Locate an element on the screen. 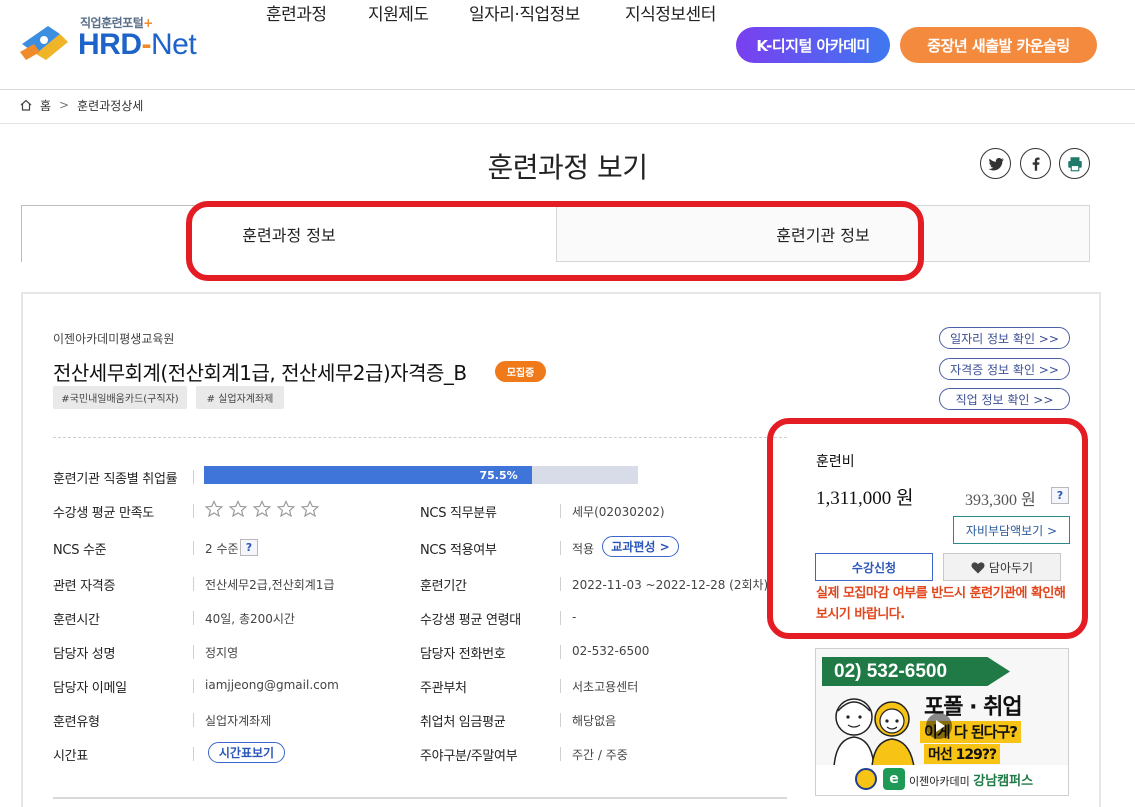  ncs-level-value: 2 수준 is located at coordinates (222, 549).